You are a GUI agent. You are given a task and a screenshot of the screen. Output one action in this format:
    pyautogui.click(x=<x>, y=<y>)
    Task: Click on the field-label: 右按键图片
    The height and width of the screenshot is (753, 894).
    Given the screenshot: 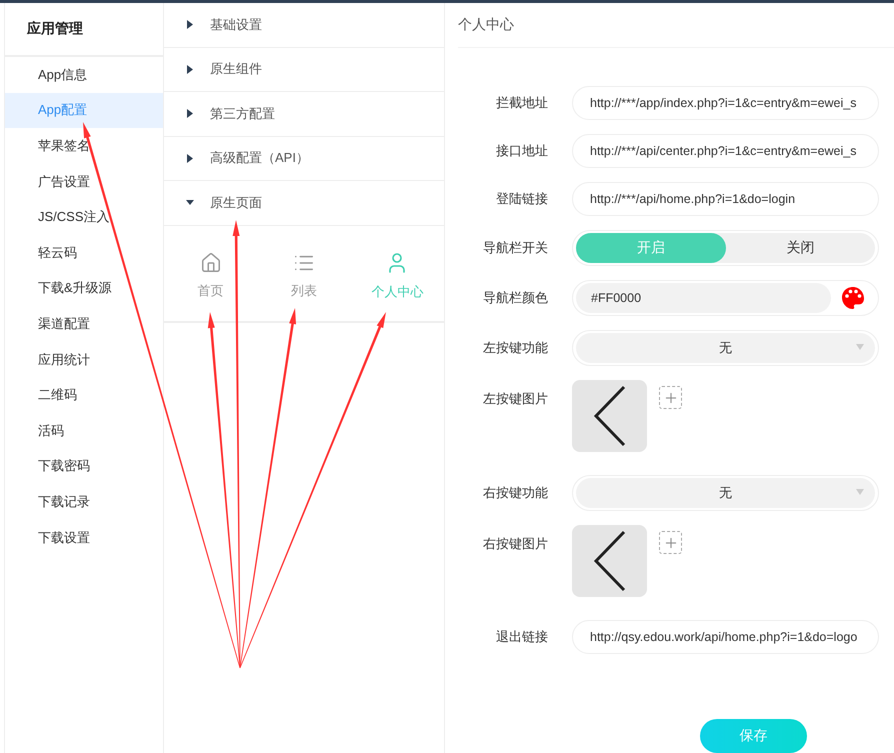 What is the action you would take?
    pyautogui.click(x=515, y=544)
    